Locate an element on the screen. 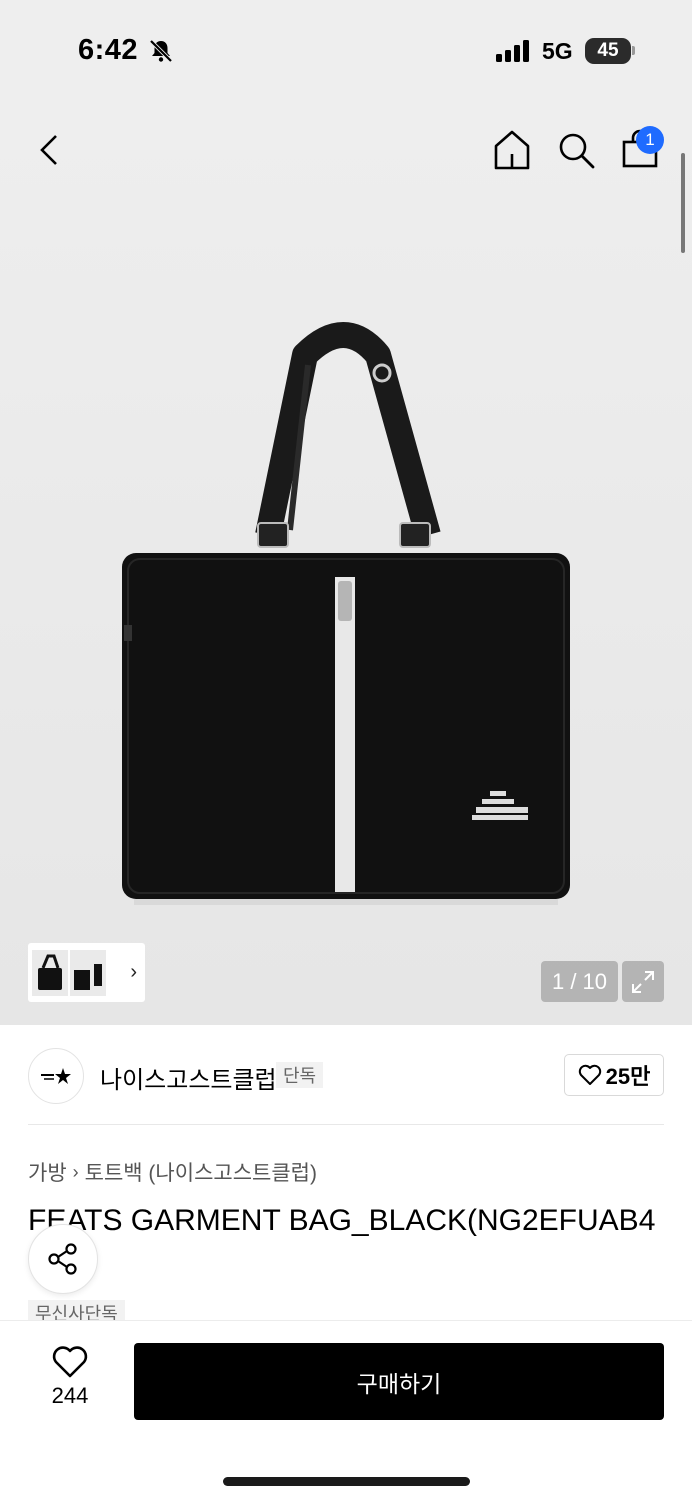 This screenshot has height=1500, width=692. status-bar: 6:42 5G 45 is located at coordinates (346, 50).